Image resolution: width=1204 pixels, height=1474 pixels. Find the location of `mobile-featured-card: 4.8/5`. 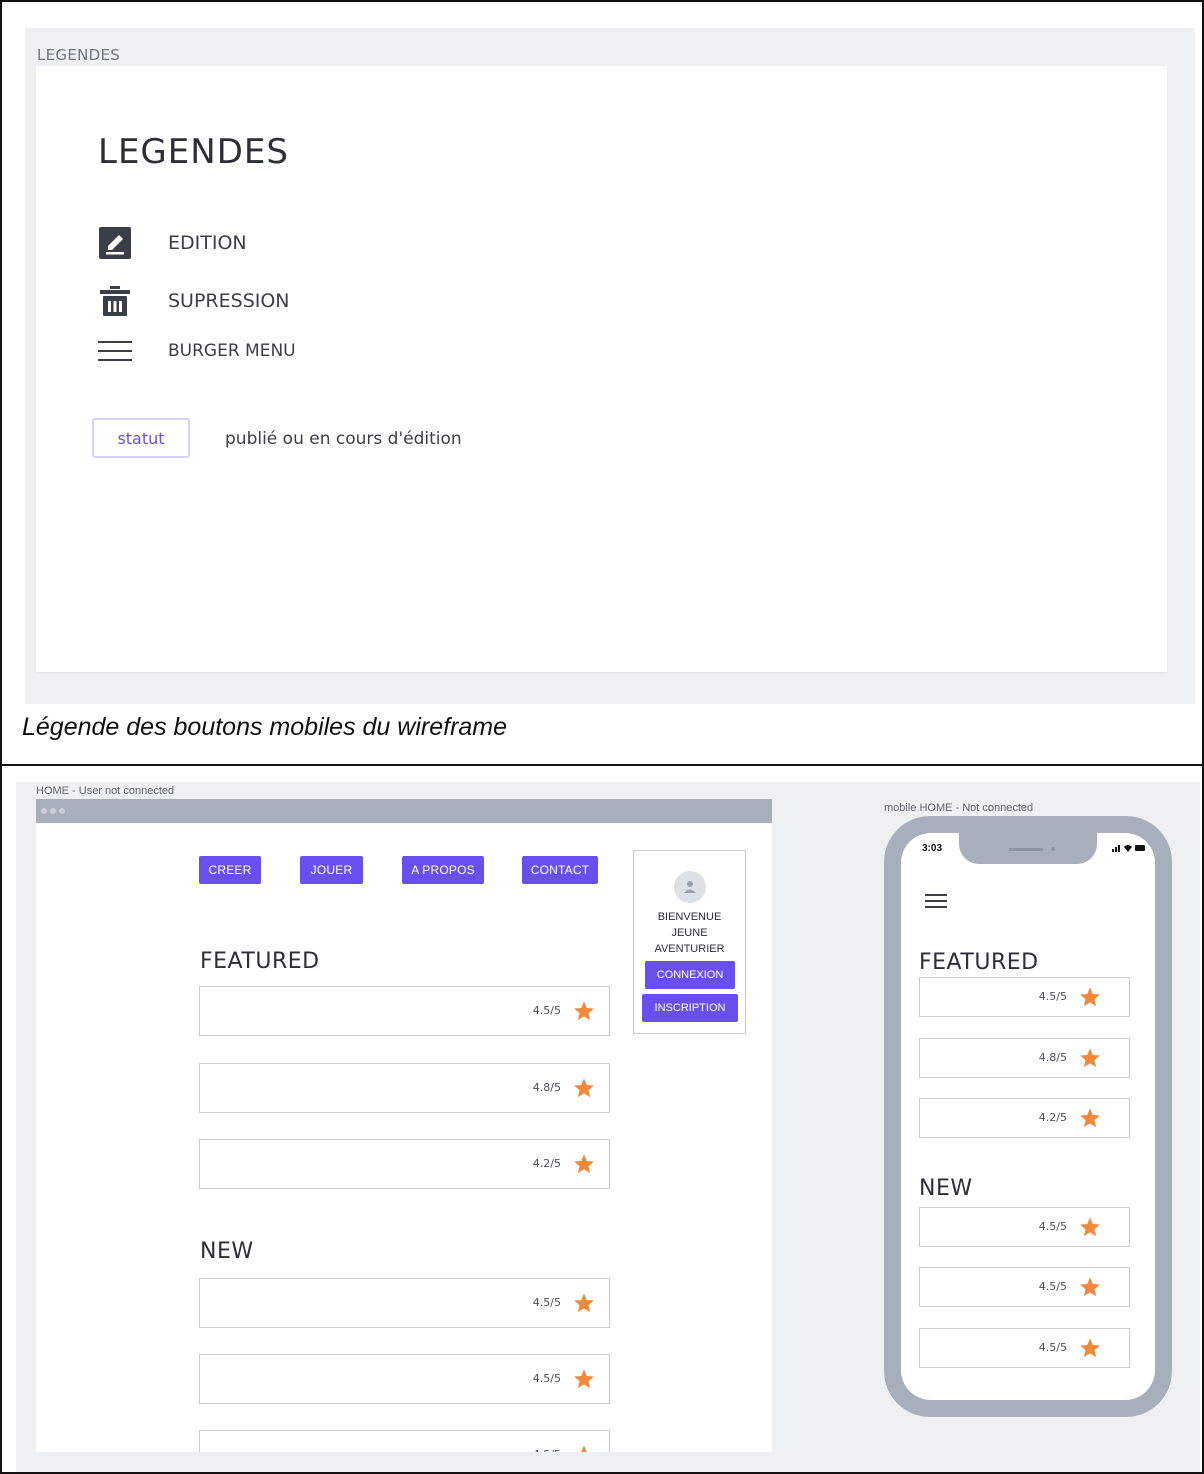

mobile-featured-card: 4.8/5 is located at coordinates (1024, 1058).